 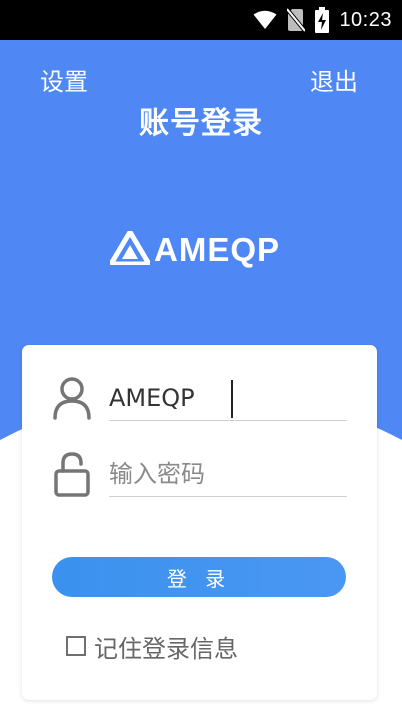 What do you see at coordinates (228, 475) in the screenshot?
I see `password-input` at bounding box center [228, 475].